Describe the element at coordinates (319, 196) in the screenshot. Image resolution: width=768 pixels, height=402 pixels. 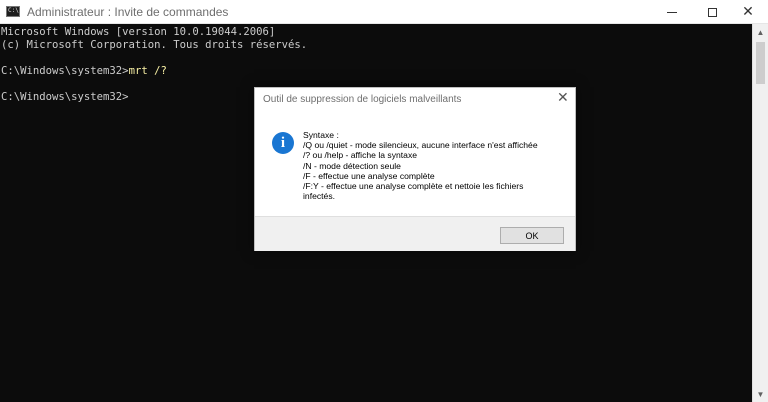
I see `dialog-message-line: infectés.` at that location.